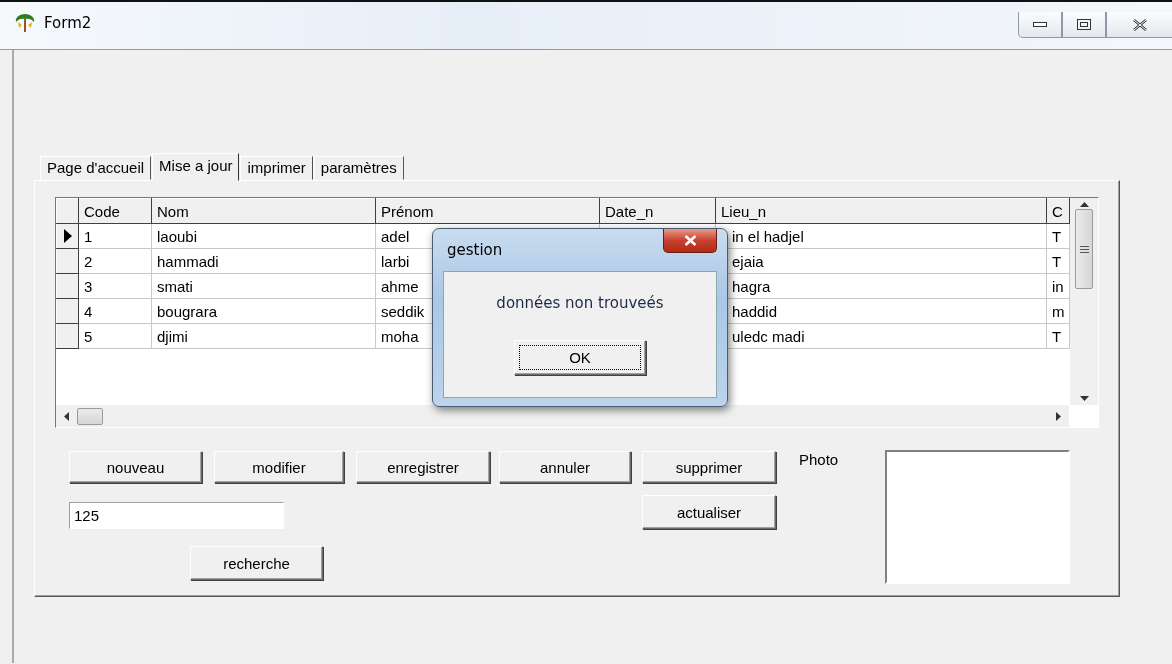 This screenshot has width=1172, height=664. I want to click on column-header: Lieu_n, so click(881, 211).